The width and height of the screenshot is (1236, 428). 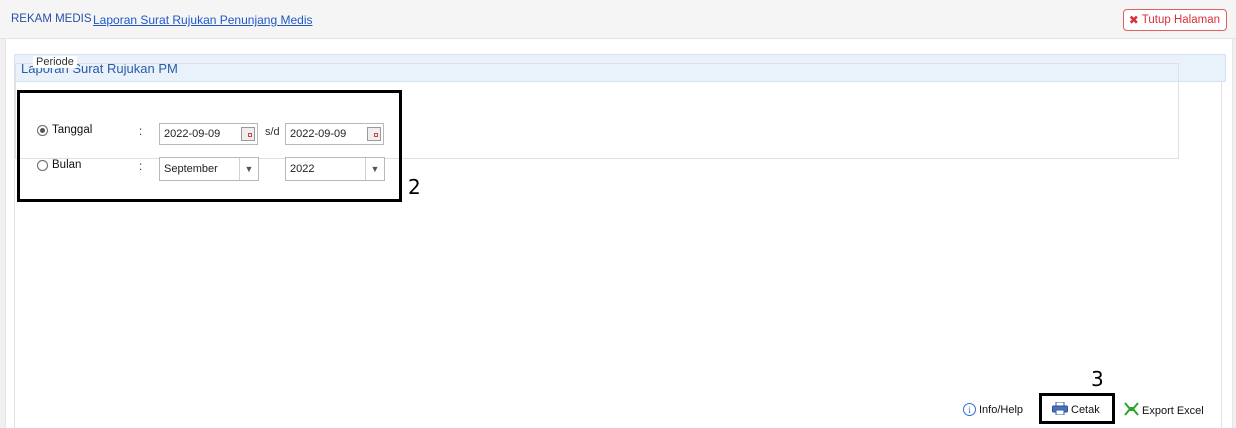 What do you see at coordinates (1131, 410) in the screenshot?
I see `excel-export-icon` at bounding box center [1131, 410].